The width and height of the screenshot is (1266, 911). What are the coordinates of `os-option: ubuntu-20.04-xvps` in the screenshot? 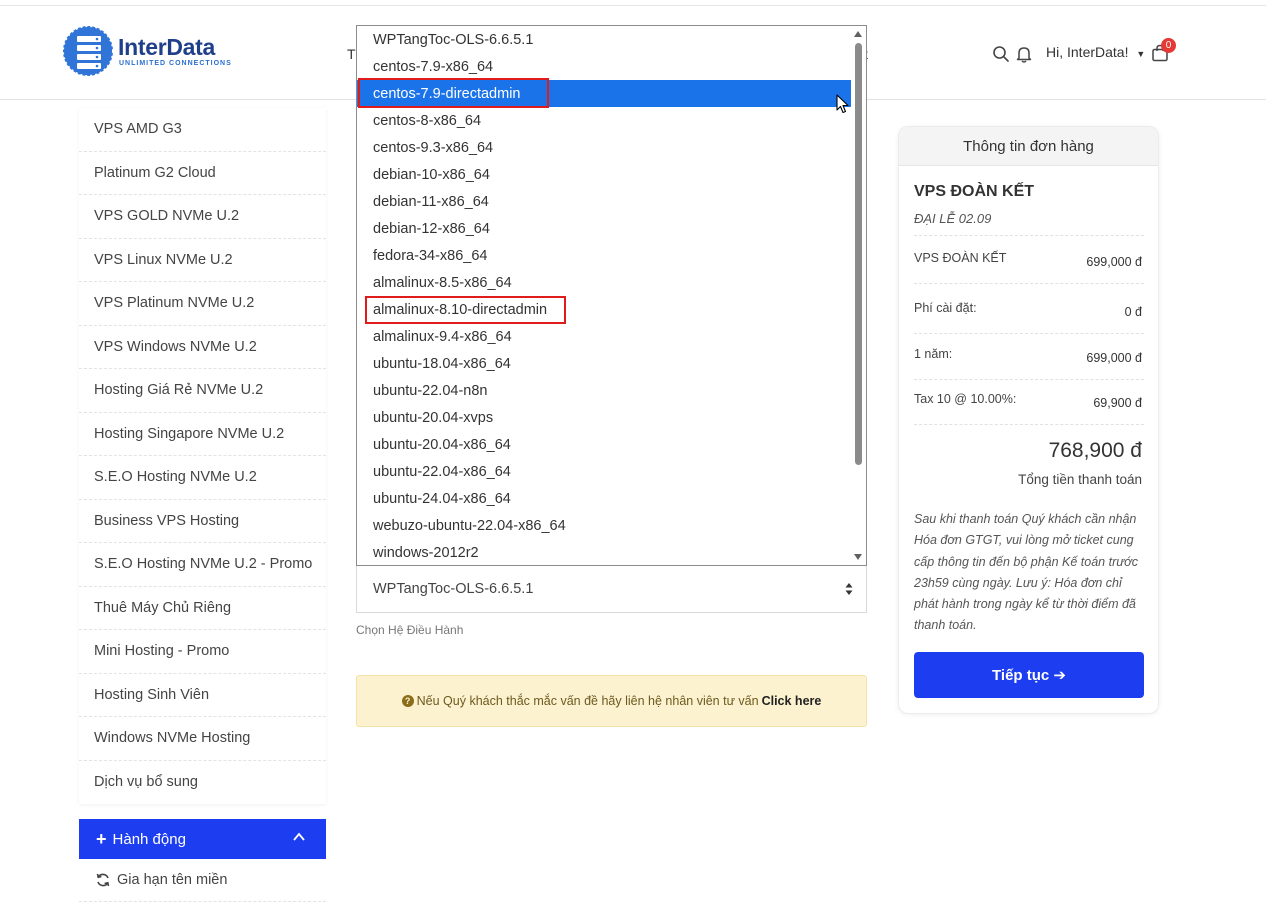 It's located at (604, 417).